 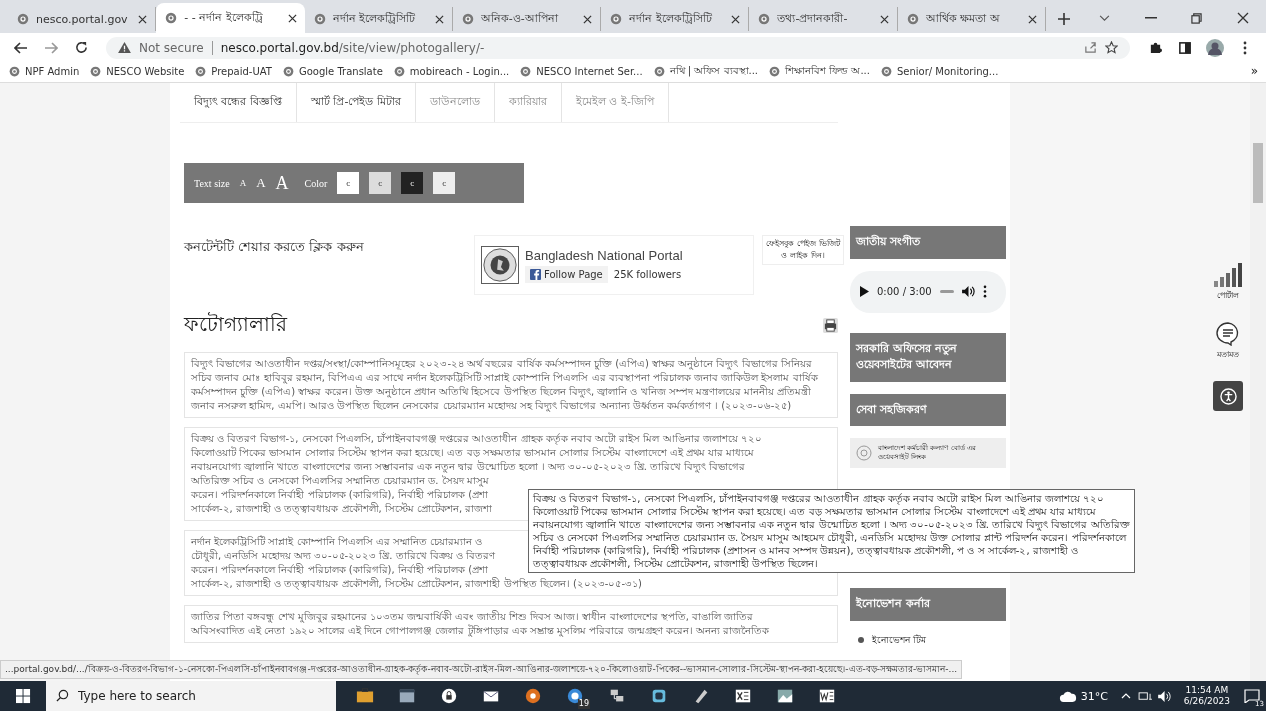 I want to click on clock: 11:54 AM 6/26/2023, so click(x=1206, y=696).